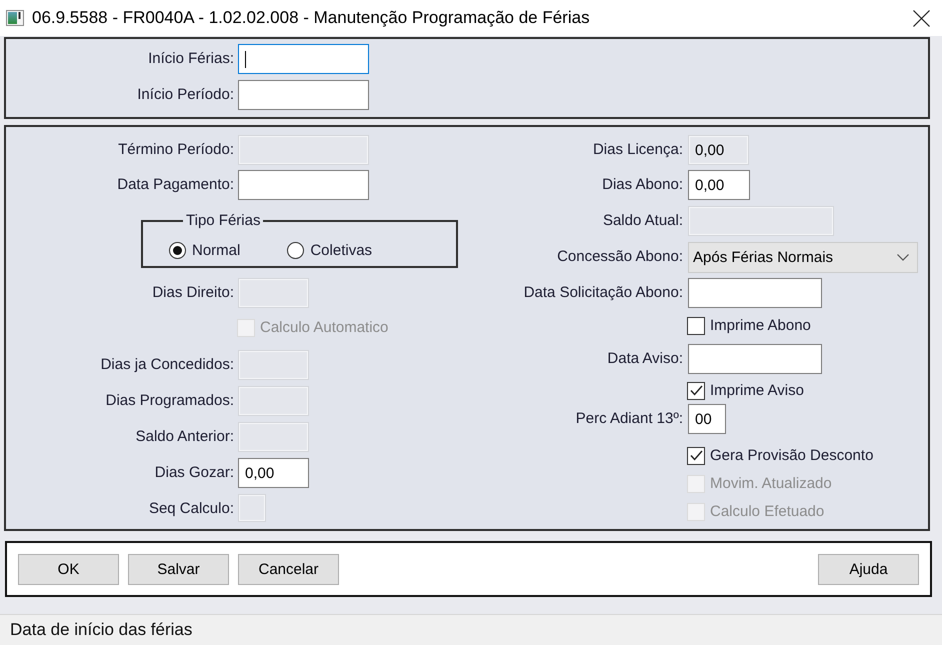 Image resolution: width=942 pixels, height=645 pixels. I want to click on window-icon, so click(15, 18).